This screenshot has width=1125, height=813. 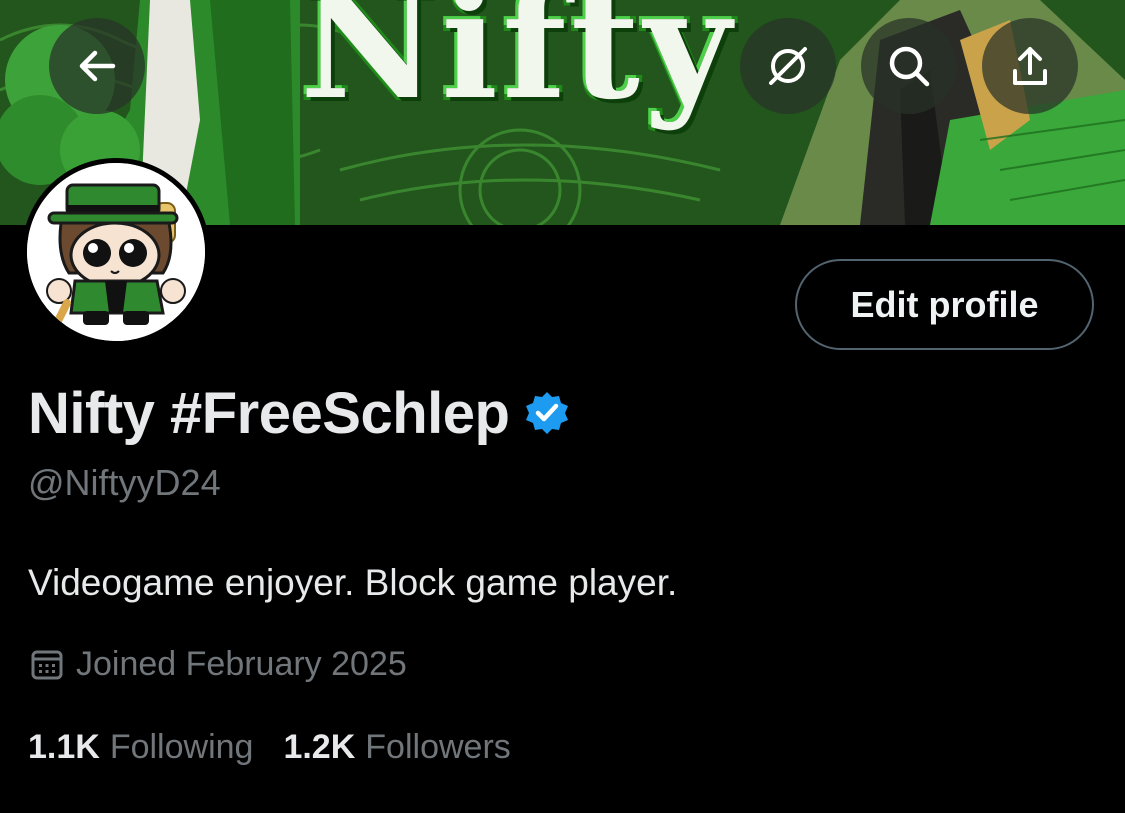 I want to click on slash-circle-icon, so click(x=788, y=66).